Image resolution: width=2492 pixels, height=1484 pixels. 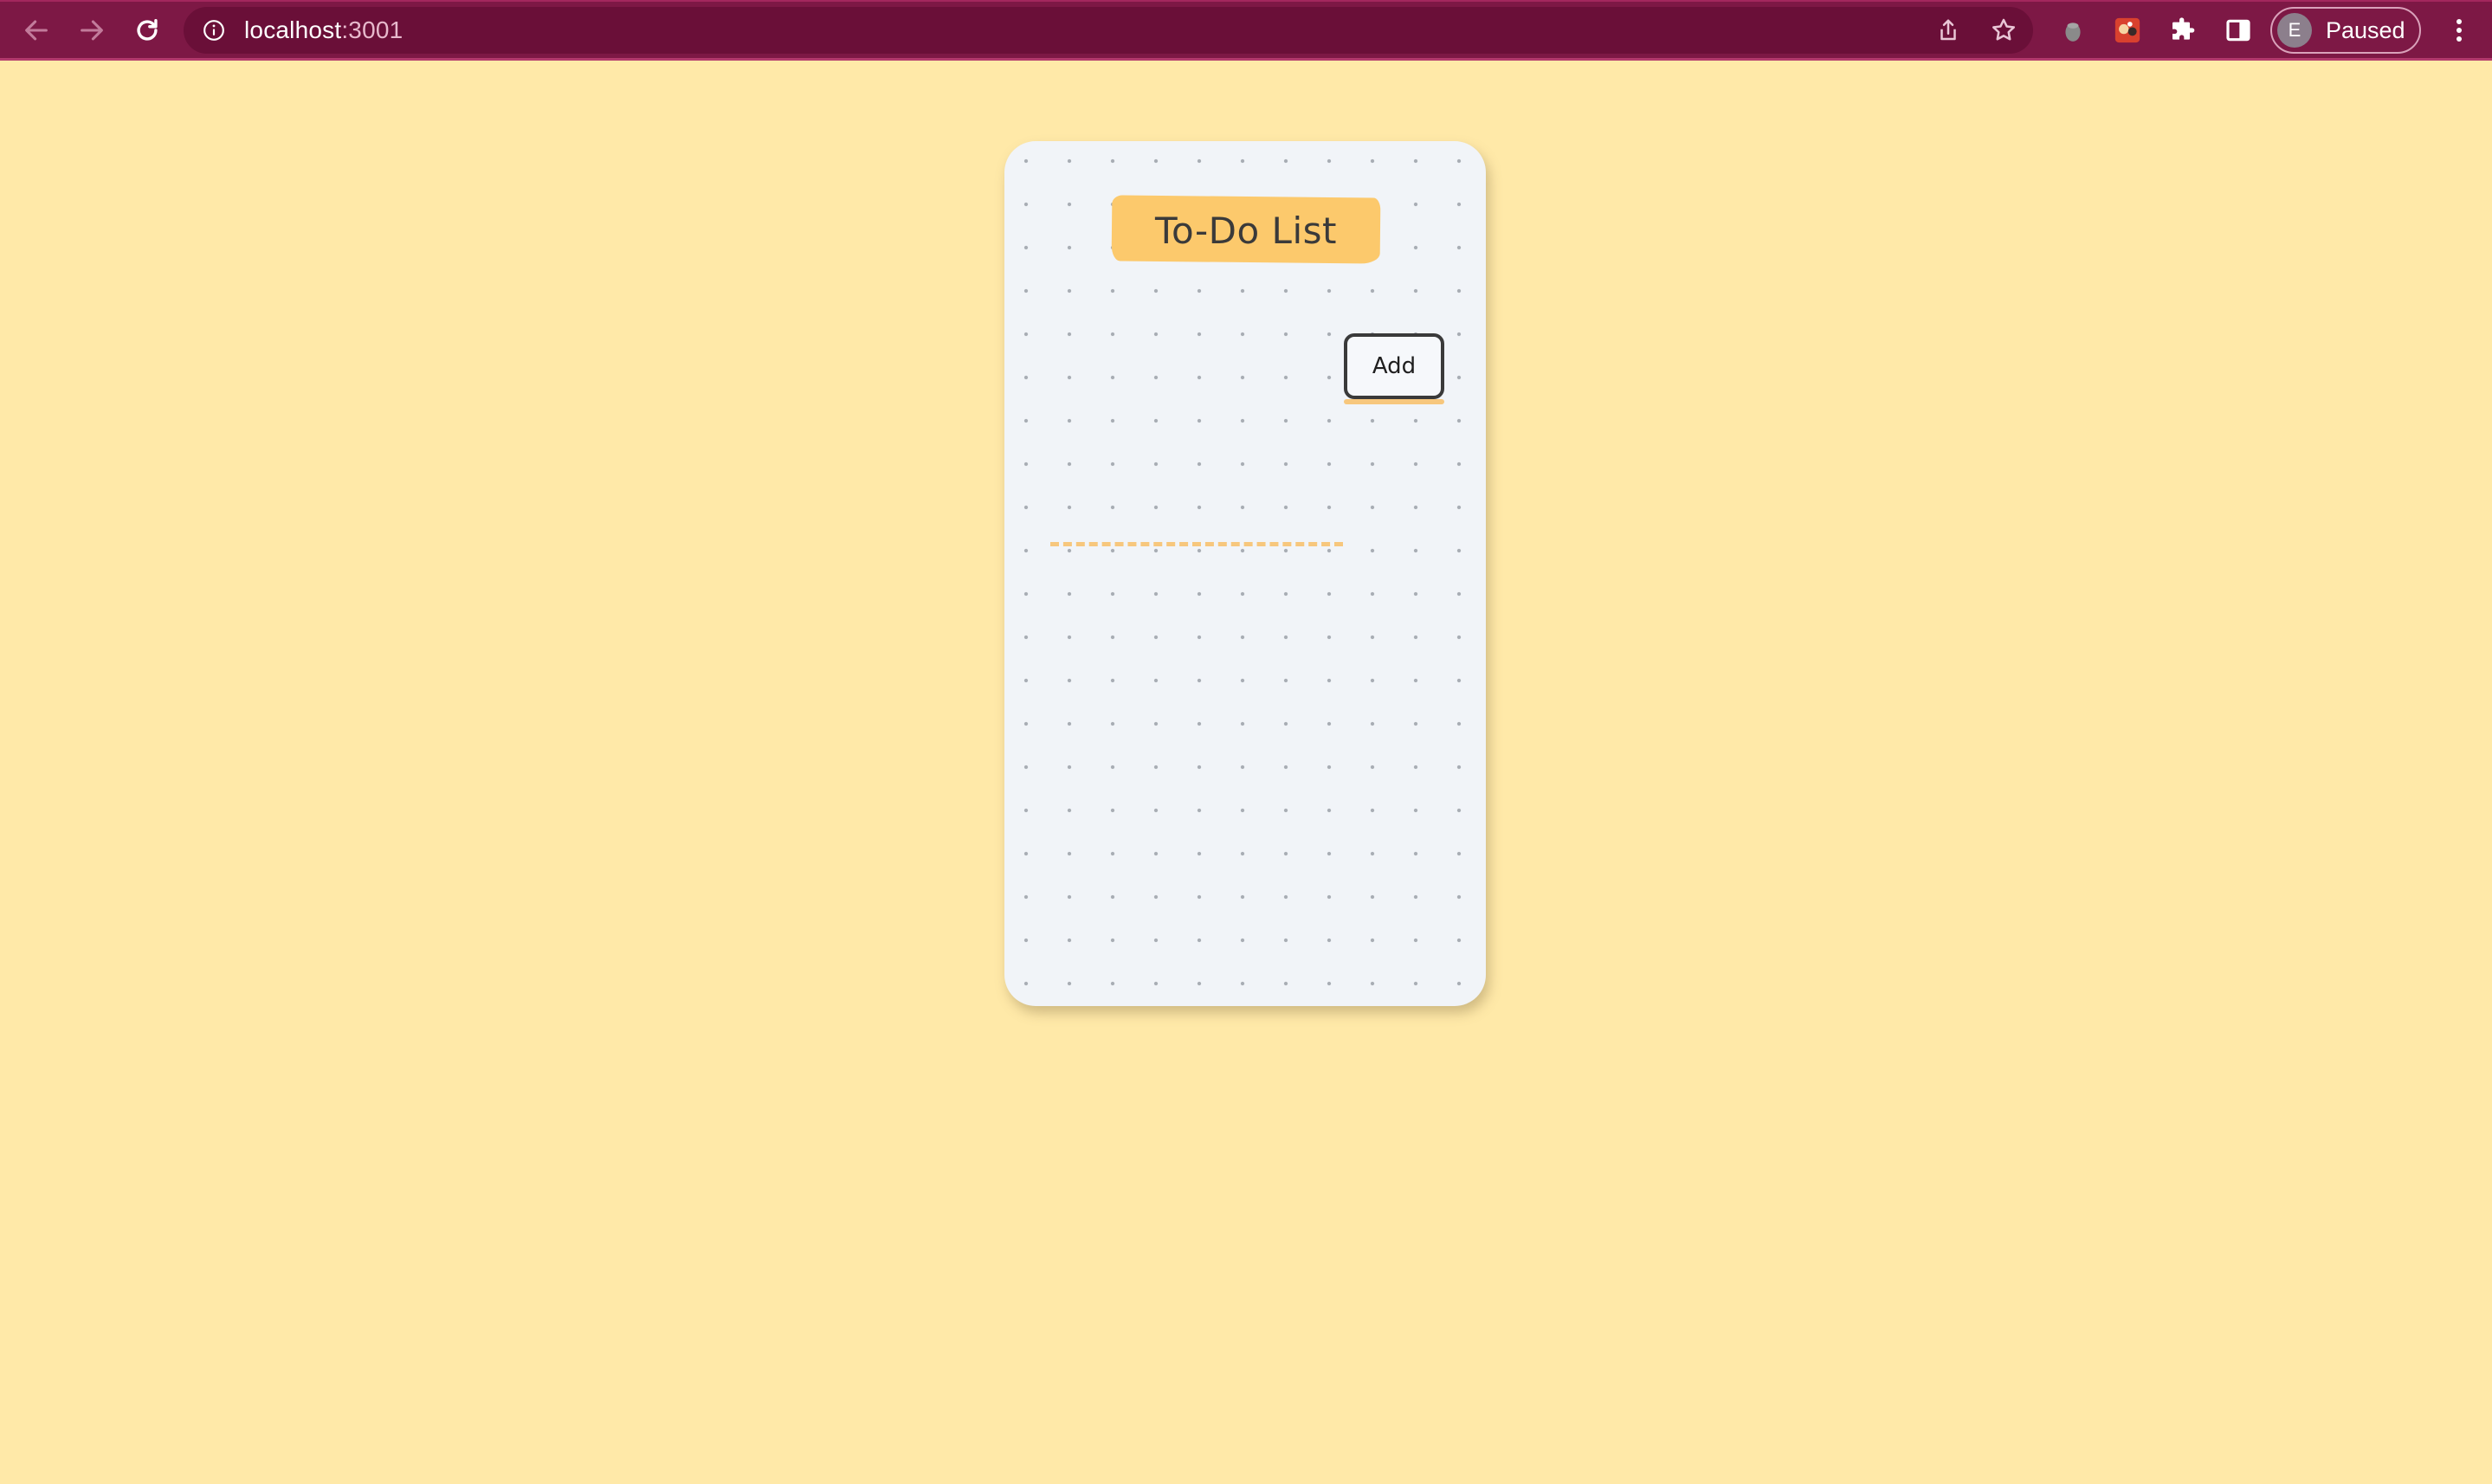 I want to click on profile-status: Paused, so click(x=2365, y=29).